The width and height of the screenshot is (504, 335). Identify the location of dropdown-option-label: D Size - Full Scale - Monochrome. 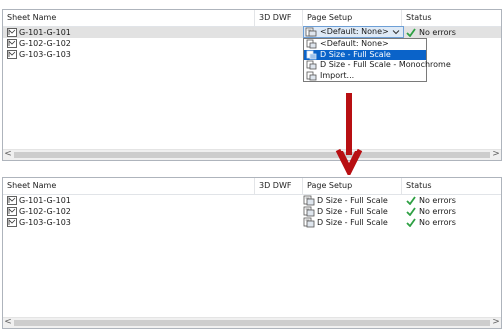
(385, 64).